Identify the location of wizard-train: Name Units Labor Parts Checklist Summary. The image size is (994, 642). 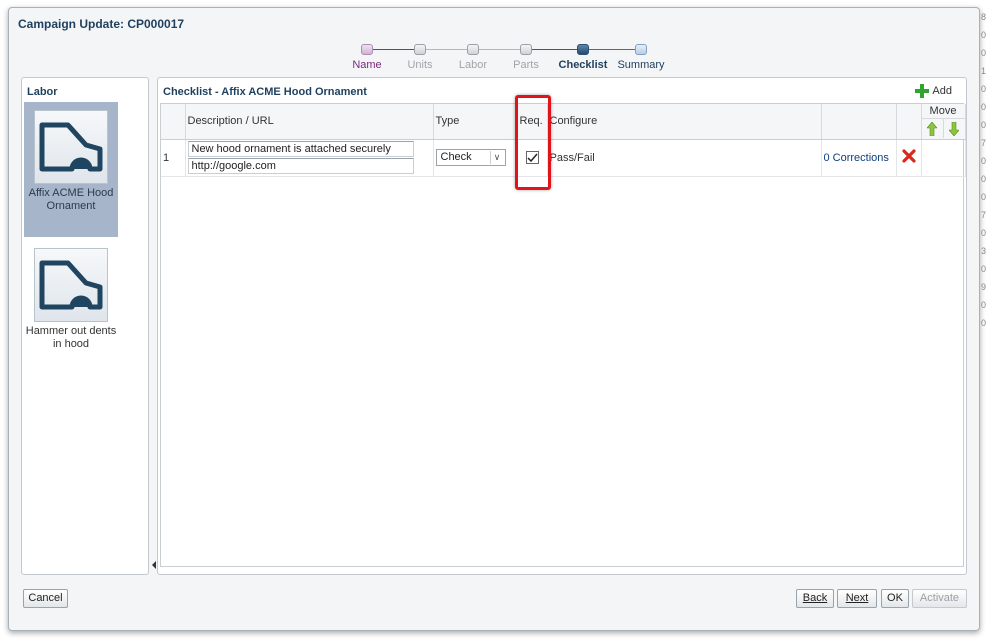
(494, 62).